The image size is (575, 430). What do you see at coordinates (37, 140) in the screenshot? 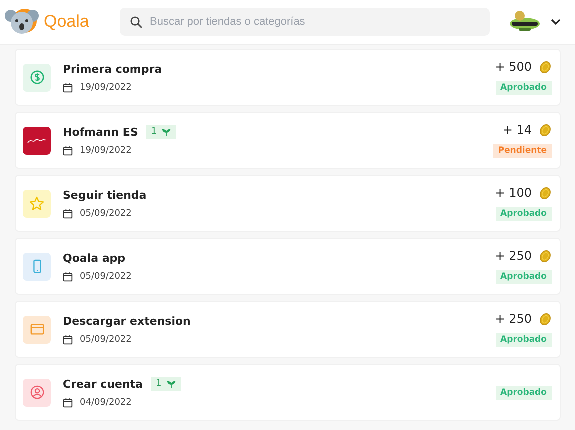
I see `store-logo-icon` at bounding box center [37, 140].